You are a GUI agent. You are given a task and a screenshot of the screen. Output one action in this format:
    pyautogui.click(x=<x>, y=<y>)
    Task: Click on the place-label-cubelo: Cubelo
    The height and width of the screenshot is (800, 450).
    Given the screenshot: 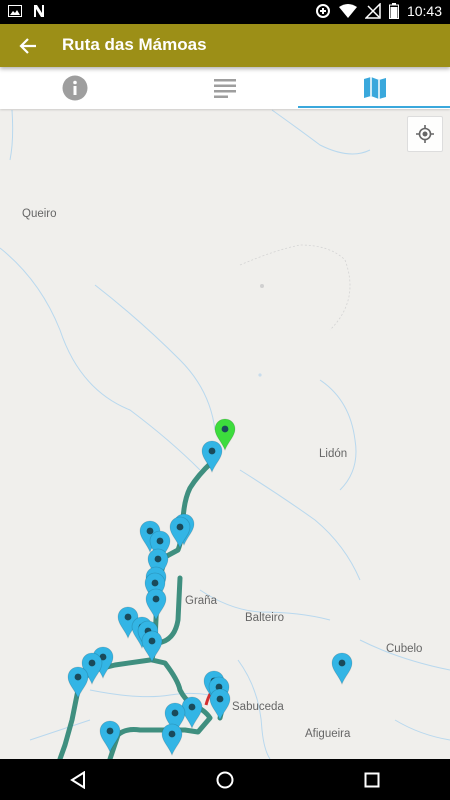 What is the action you would take?
    pyautogui.click(x=404, y=649)
    